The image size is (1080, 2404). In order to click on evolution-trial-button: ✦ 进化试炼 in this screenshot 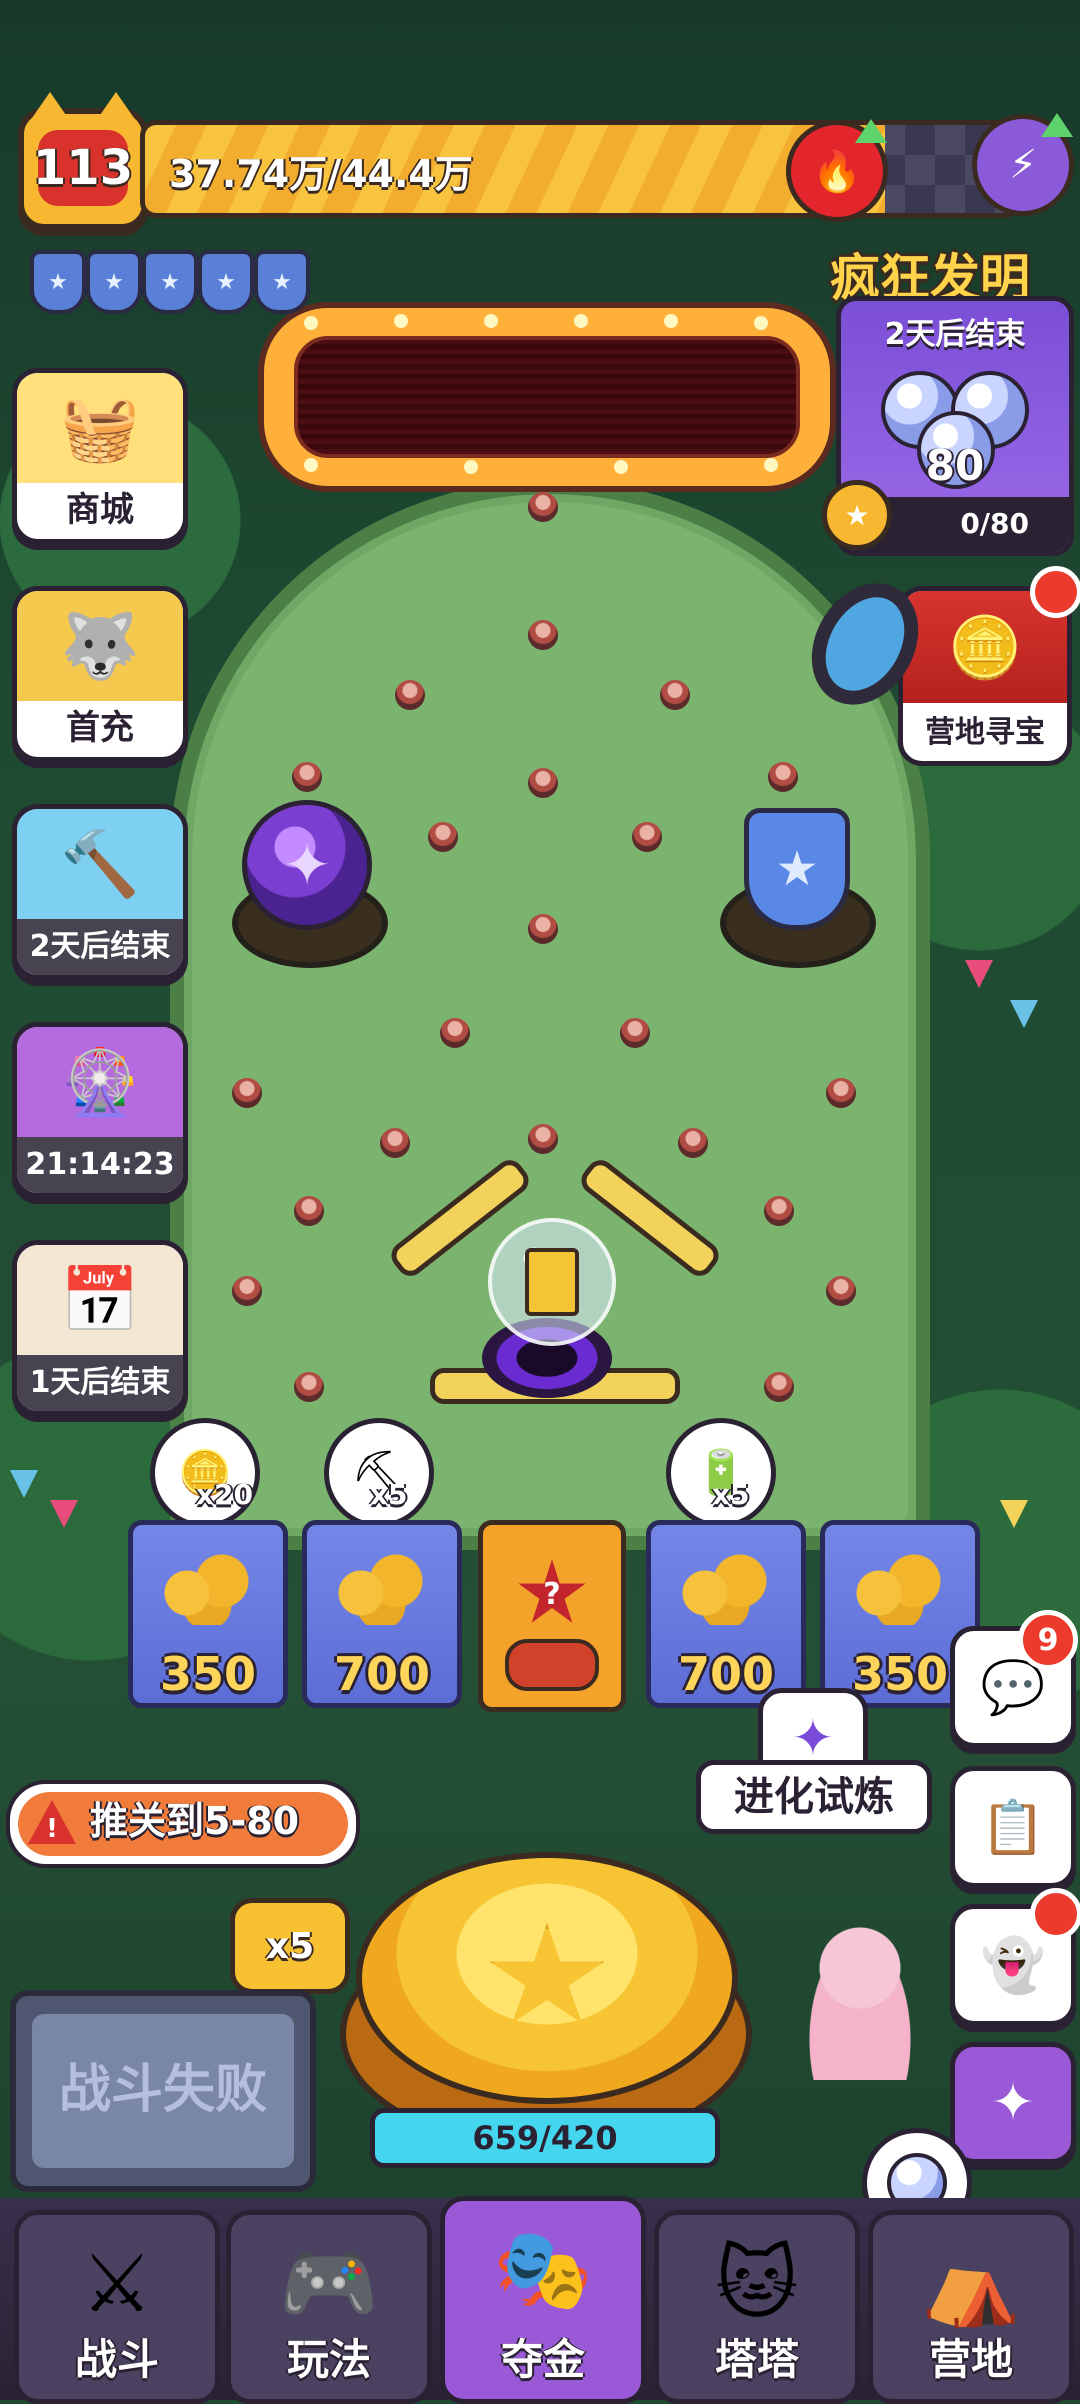, I will do `click(814, 1761)`.